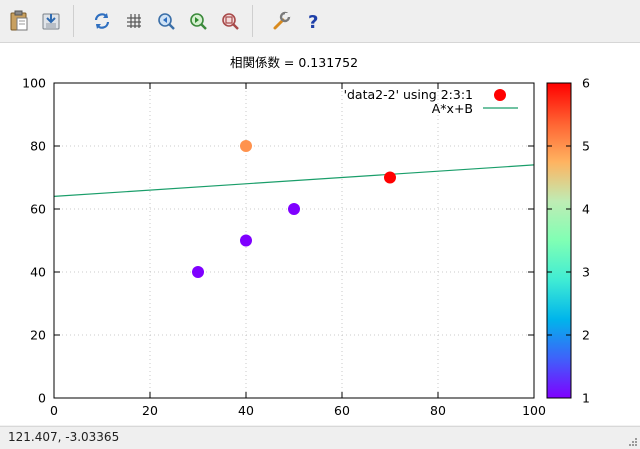 This screenshot has width=640, height=449. I want to click on legend-label-fit: A*x+B, so click(452, 108).